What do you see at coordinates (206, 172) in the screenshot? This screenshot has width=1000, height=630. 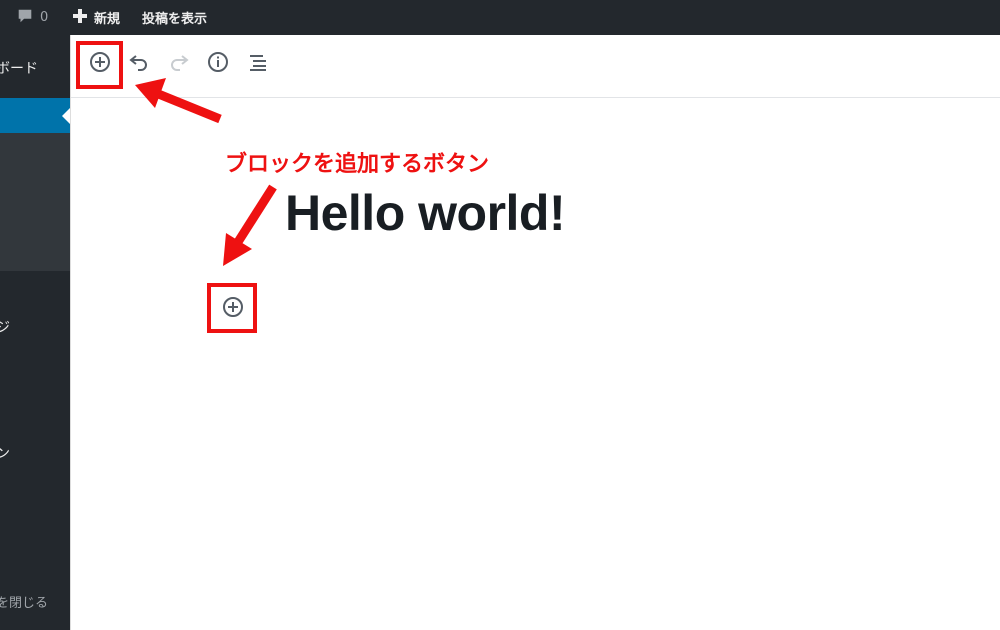 I see `annotation-arrows` at bounding box center [206, 172].